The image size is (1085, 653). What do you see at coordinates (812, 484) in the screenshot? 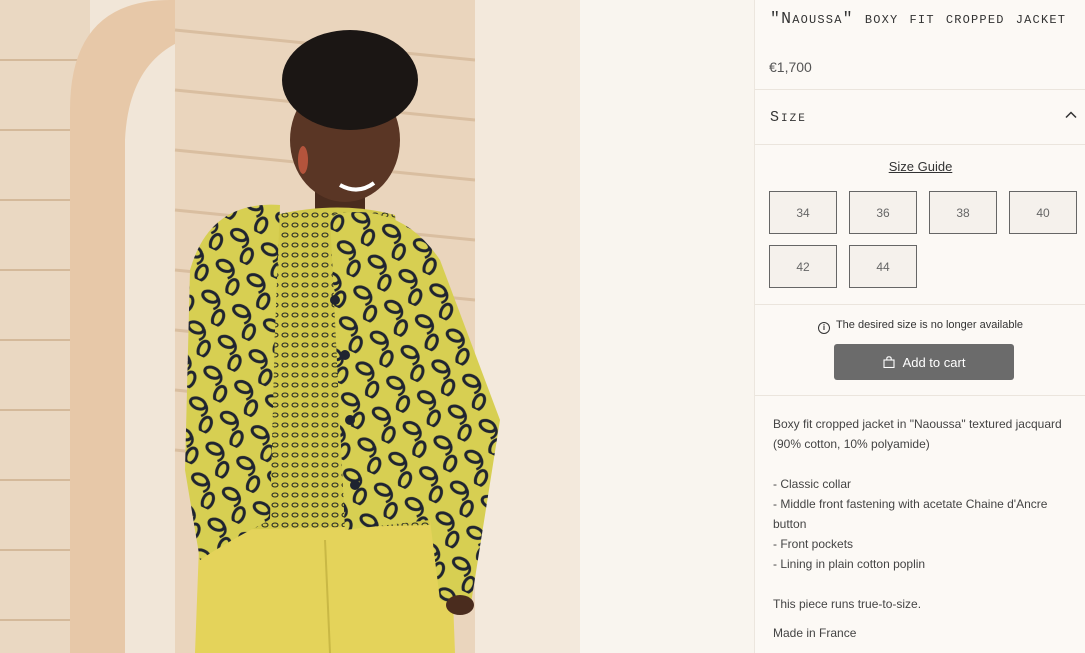
I see `feature-item: - Classic collar` at bounding box center [812, 484].